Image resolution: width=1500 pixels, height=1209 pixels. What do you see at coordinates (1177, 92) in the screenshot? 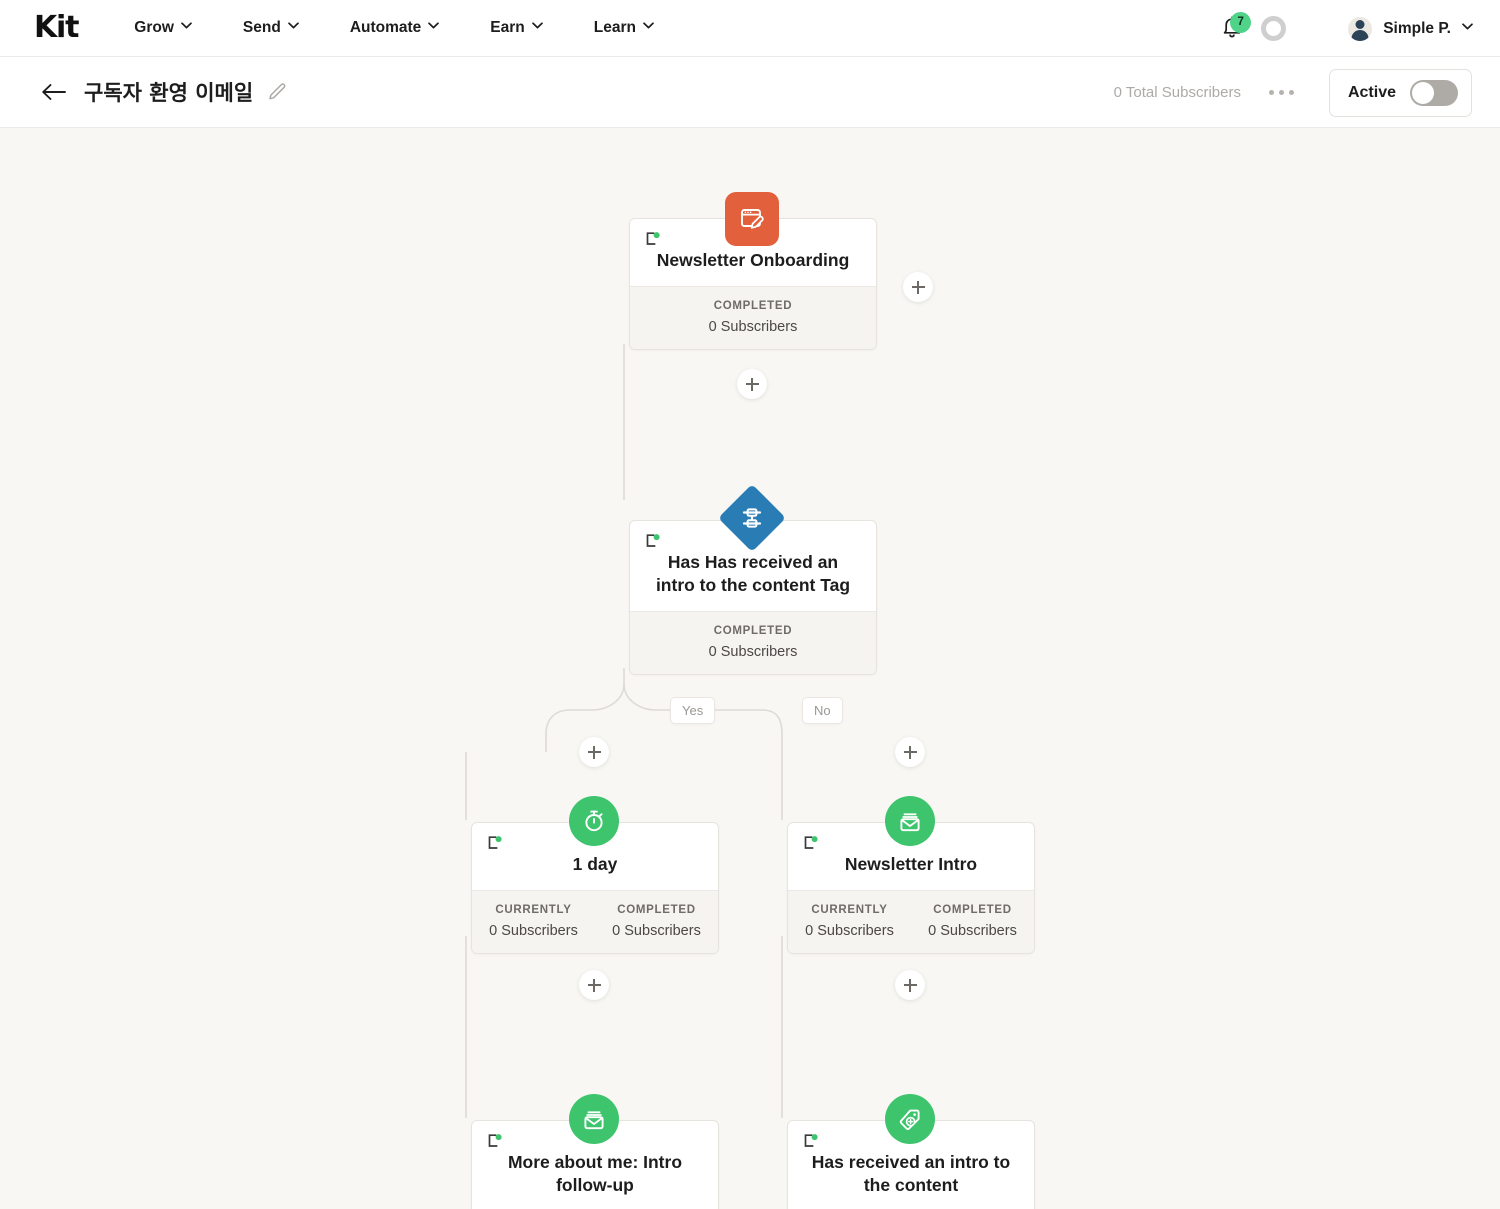
I see `total-subscribers-label: 0 Total Subscribers` at bounding box center [1177, 92].